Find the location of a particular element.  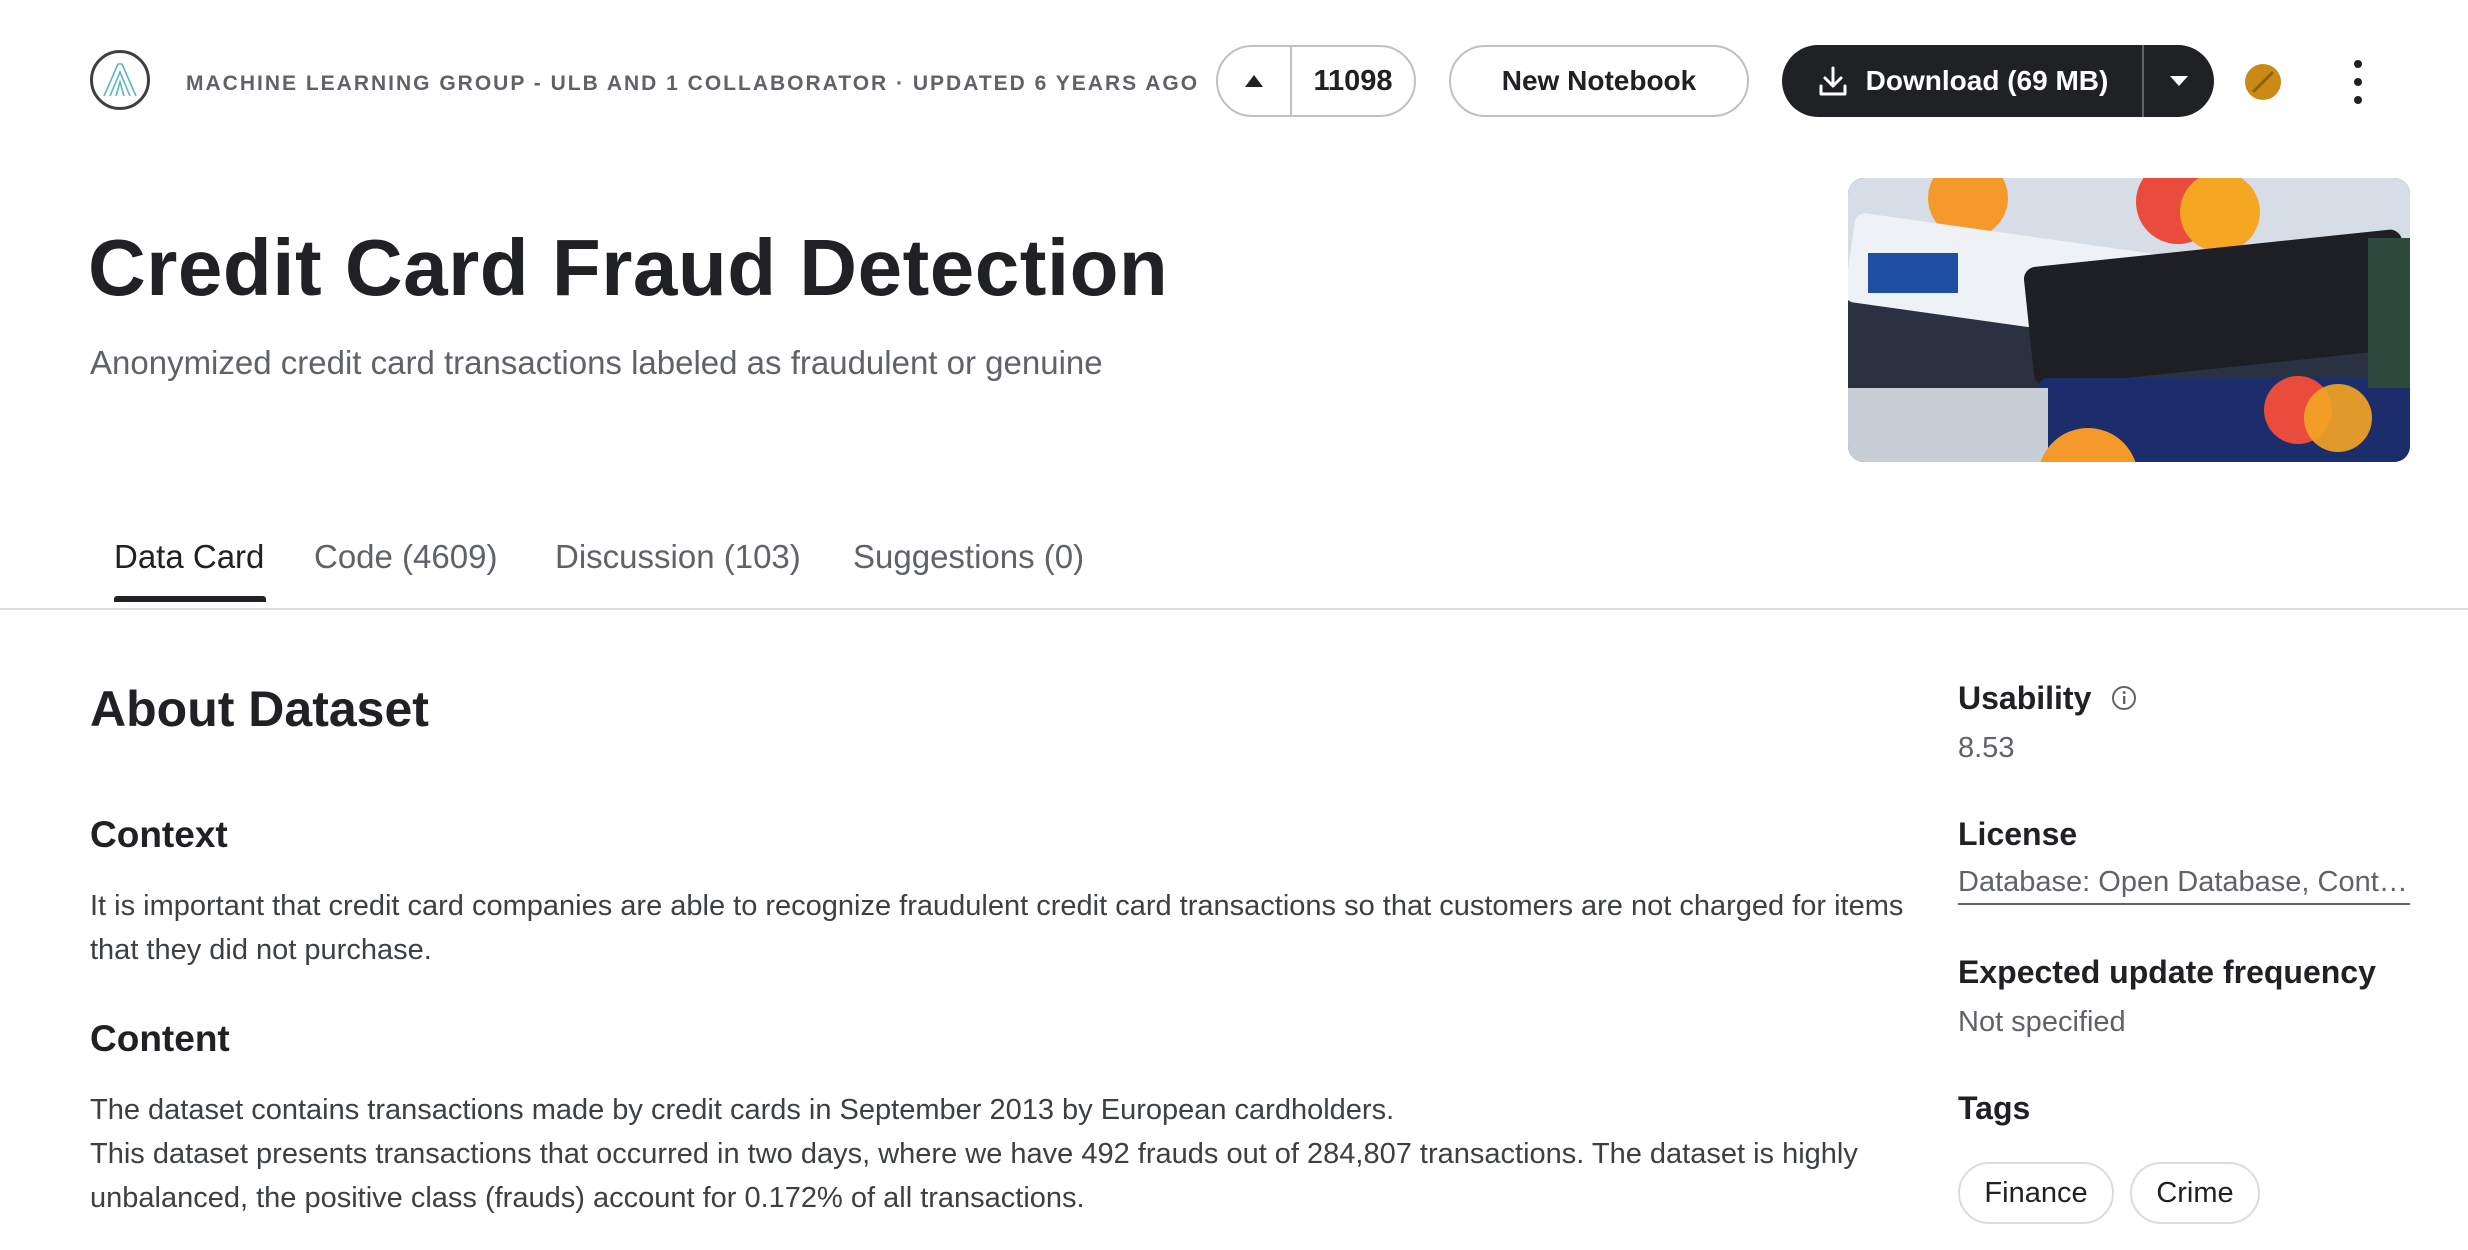

vote-count: 11098 is located at coordinates (1353, 80).